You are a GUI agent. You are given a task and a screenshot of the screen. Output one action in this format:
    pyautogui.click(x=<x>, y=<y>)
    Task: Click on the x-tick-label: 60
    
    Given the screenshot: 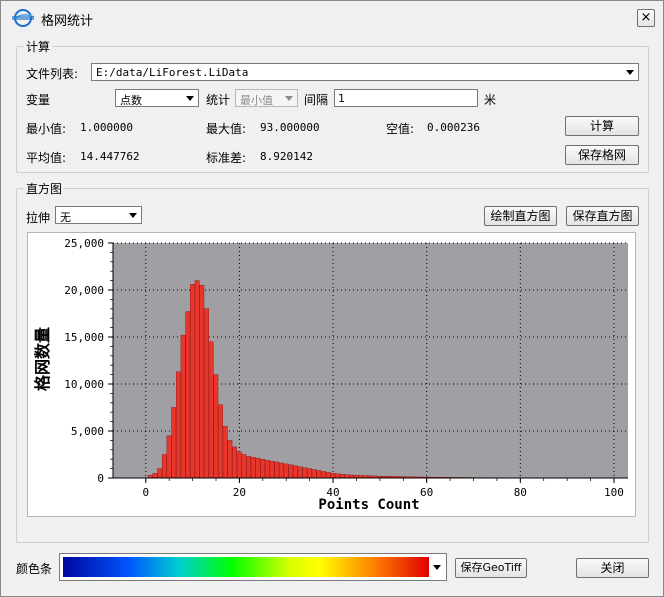 What is the action you would take?
    pyautogui.click(x=426, y=492)
    